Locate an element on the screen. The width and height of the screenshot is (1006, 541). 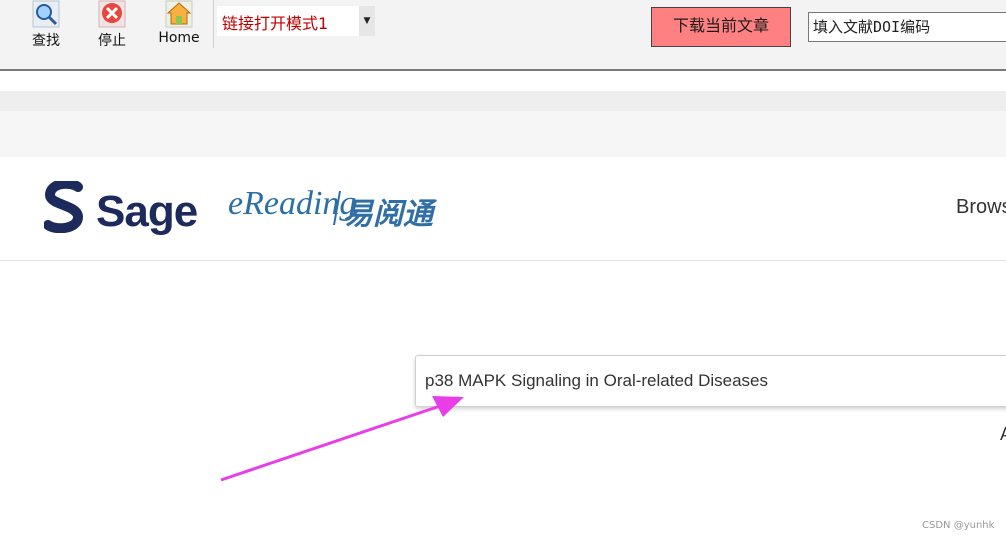
find-button: 查找 is located at coordinates (46, 25).